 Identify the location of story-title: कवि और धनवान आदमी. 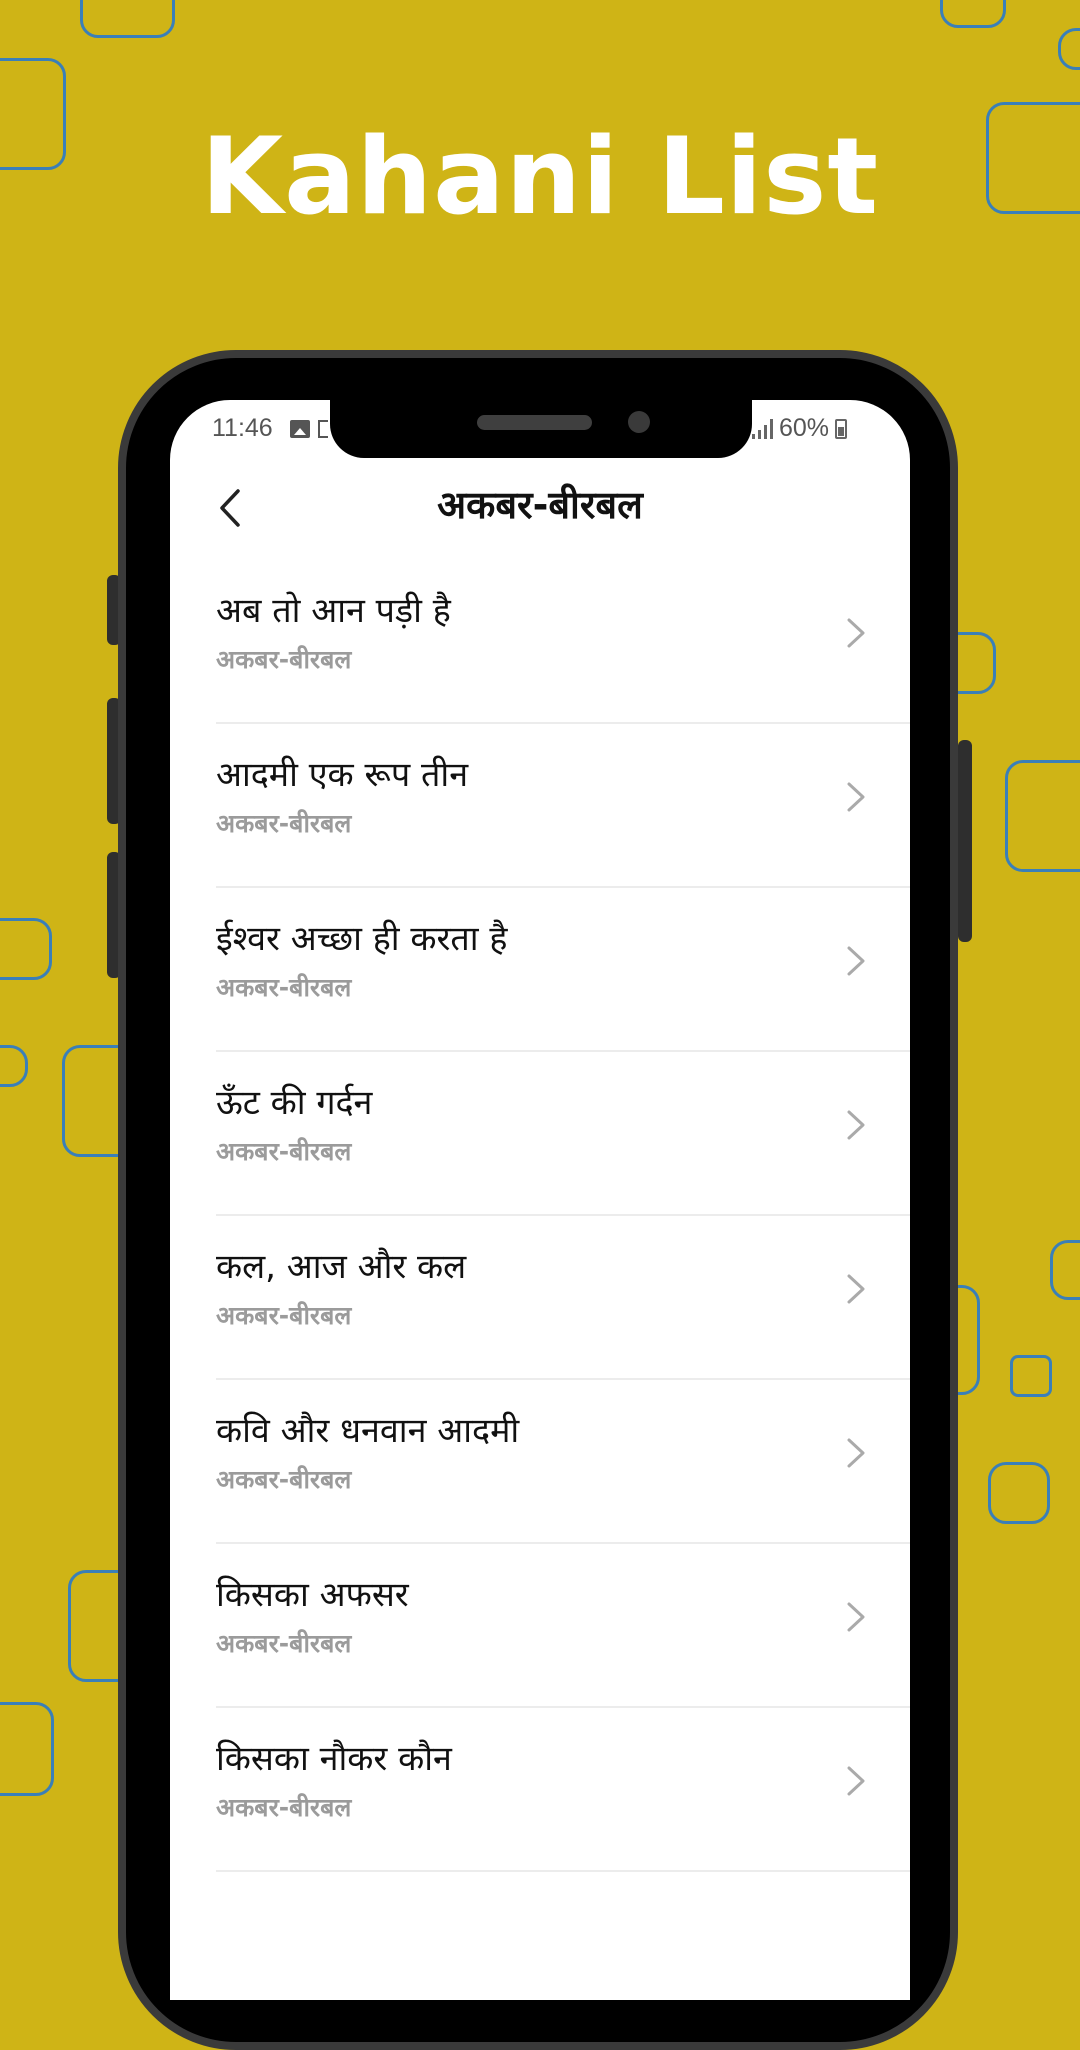
(368, 1431).